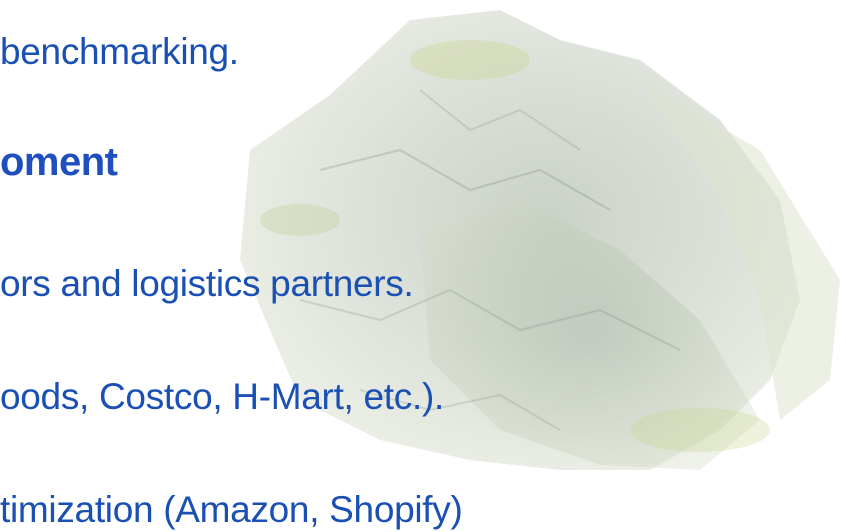  I want to click on section-heading: oment, so click(59, 162).